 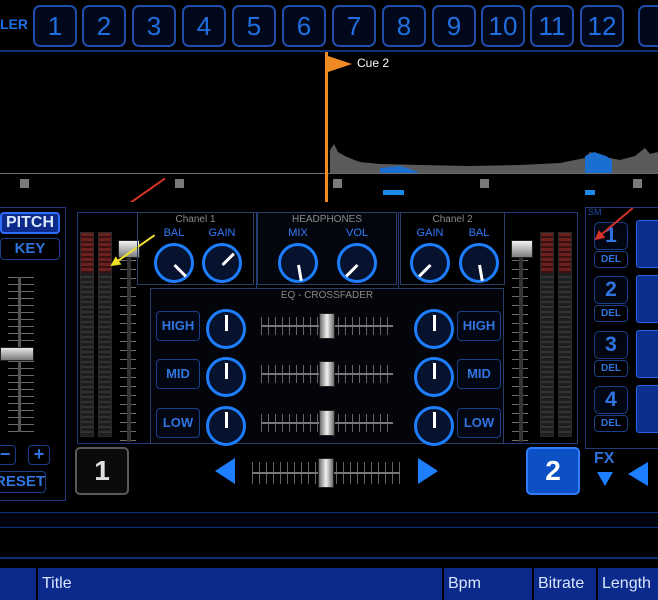 I want to click on hotcue-button-1: 1, so click(x=55, y=26).